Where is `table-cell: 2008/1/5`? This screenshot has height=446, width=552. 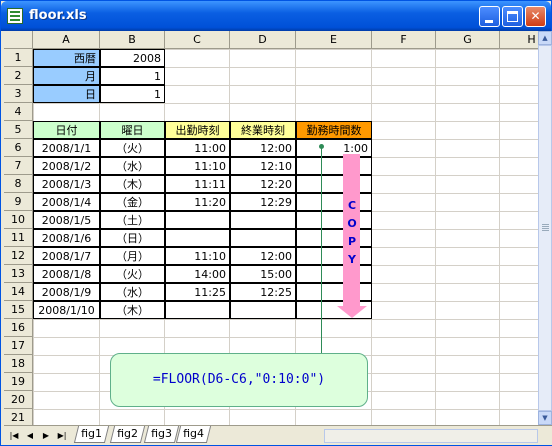
table-cell: 2008/1/5 is located at coordinates (66, 220).